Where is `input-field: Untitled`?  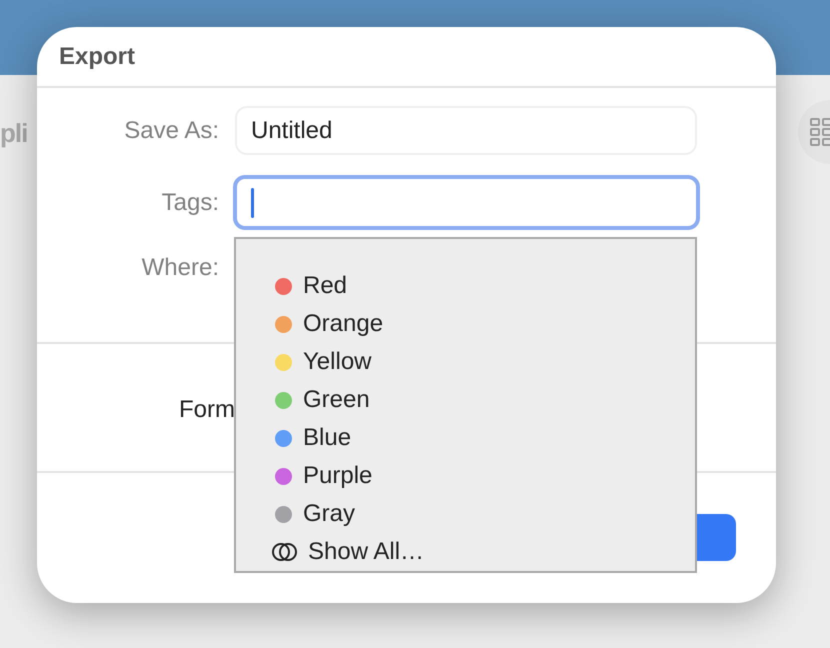
input-field: Untitled is located at coordinates (466, 130).